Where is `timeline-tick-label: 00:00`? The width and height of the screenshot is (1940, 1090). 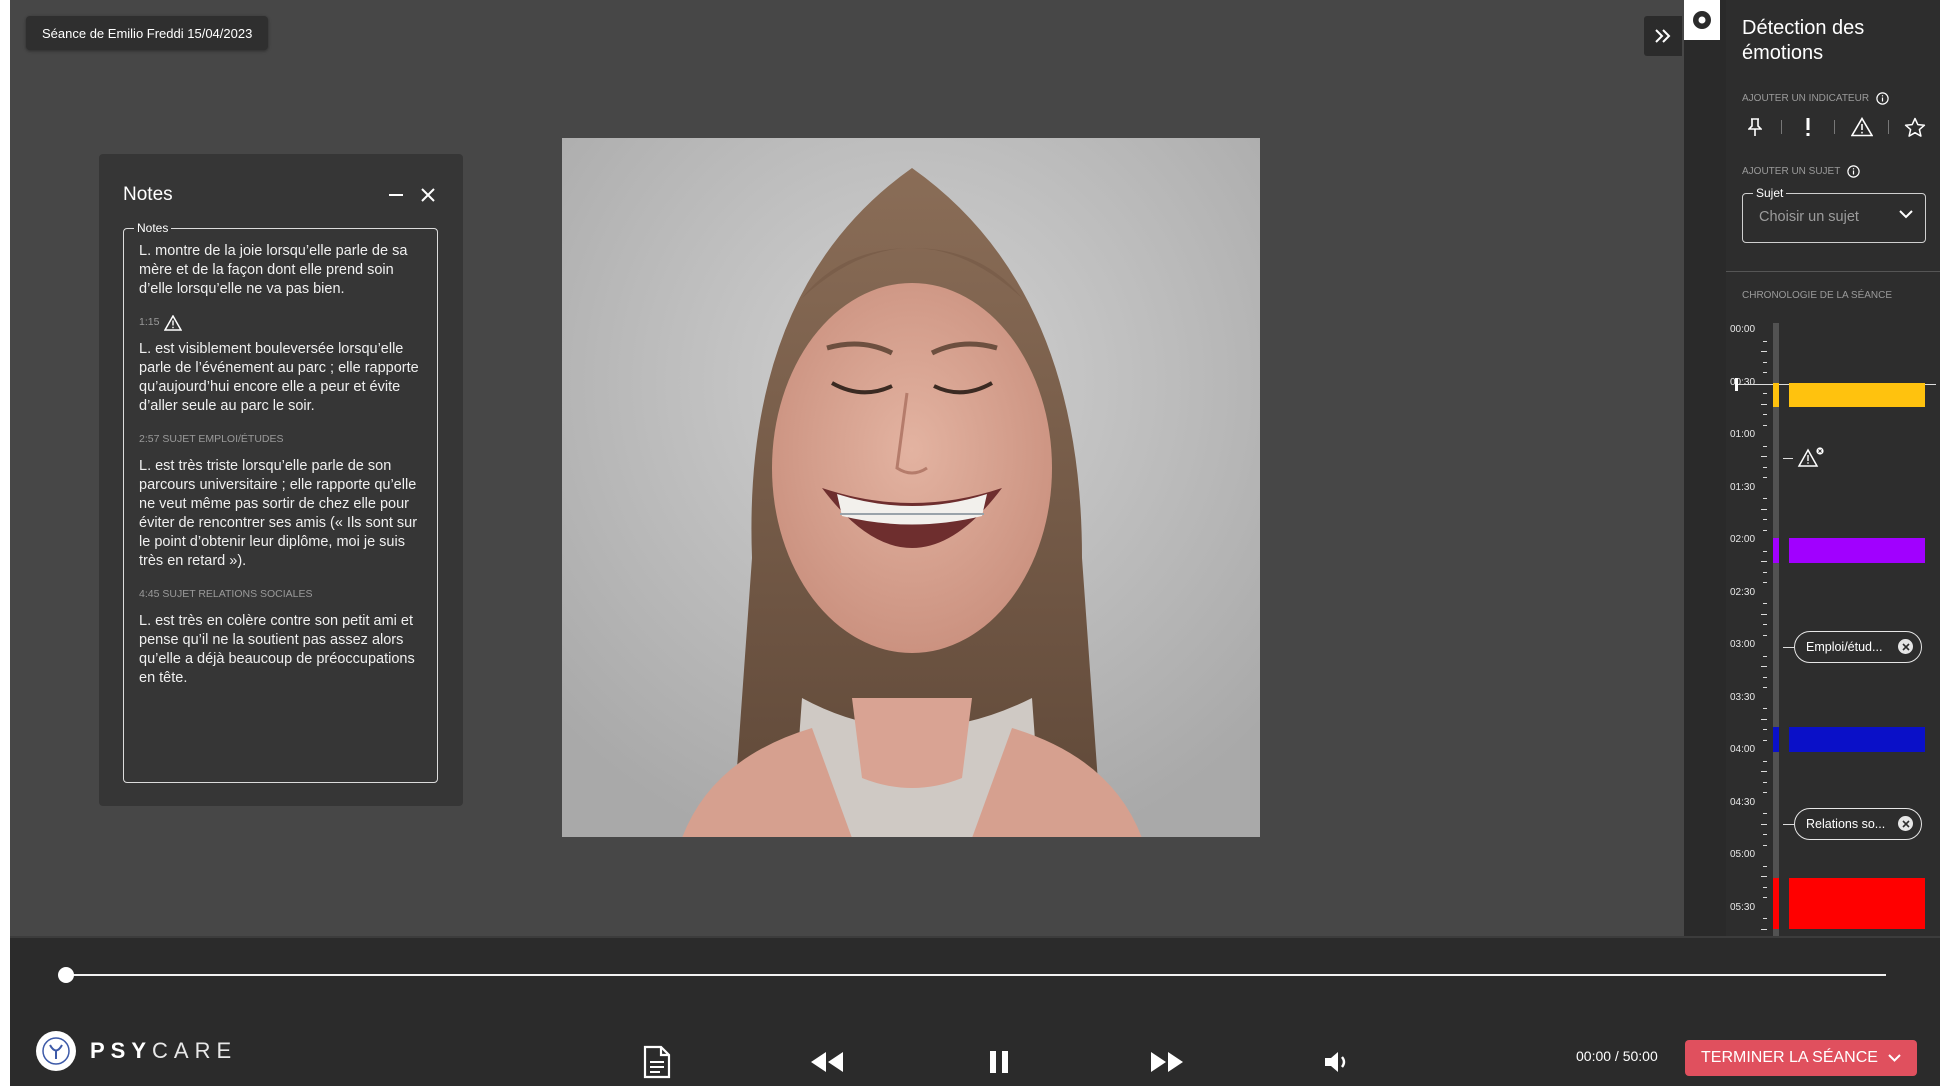
timeline-tick-label: 00:00 is located at coordinates (1743, 329).